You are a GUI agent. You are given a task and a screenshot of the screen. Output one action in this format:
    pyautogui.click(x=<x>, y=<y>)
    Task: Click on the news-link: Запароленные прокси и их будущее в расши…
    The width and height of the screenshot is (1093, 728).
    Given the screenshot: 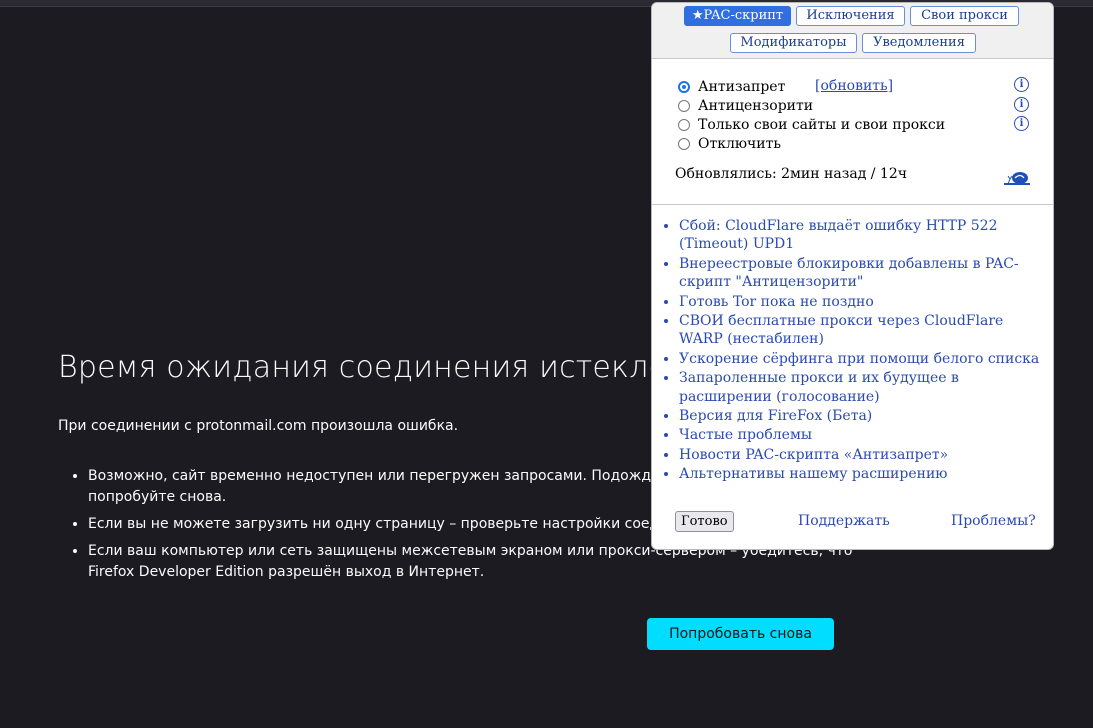 What is the action you would take?
    pyautogui.click(x=819, y=387)
    